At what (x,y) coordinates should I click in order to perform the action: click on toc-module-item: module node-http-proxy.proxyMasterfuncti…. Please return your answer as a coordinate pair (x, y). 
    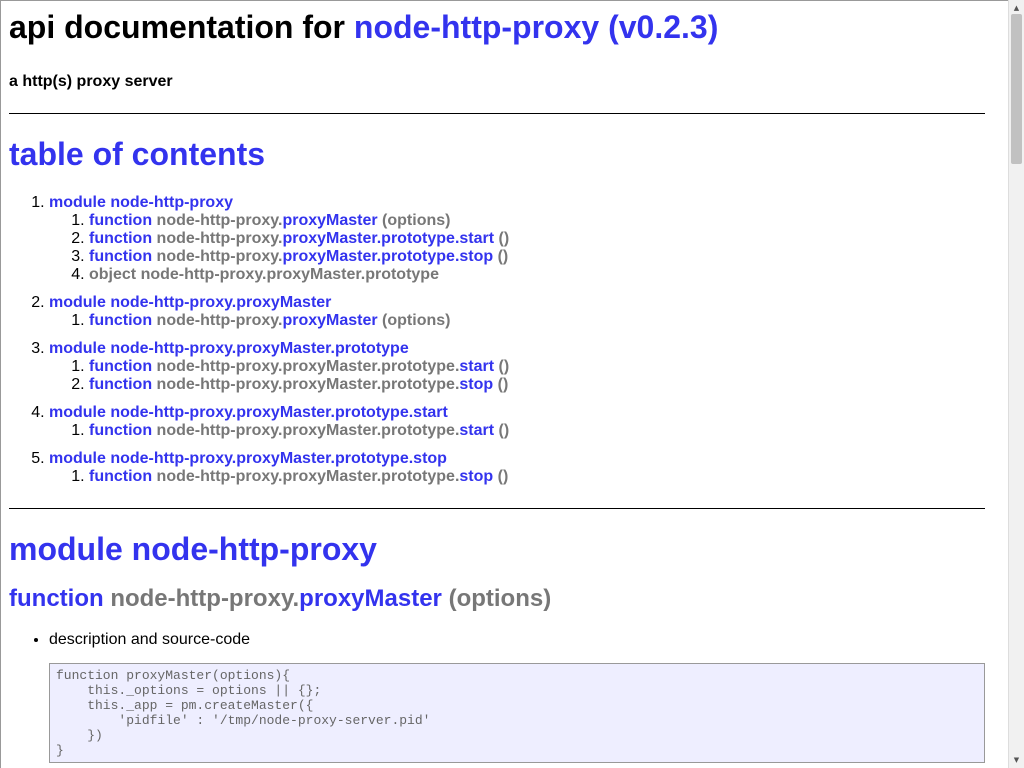
    Looking at the image, I should click on (517, 312).